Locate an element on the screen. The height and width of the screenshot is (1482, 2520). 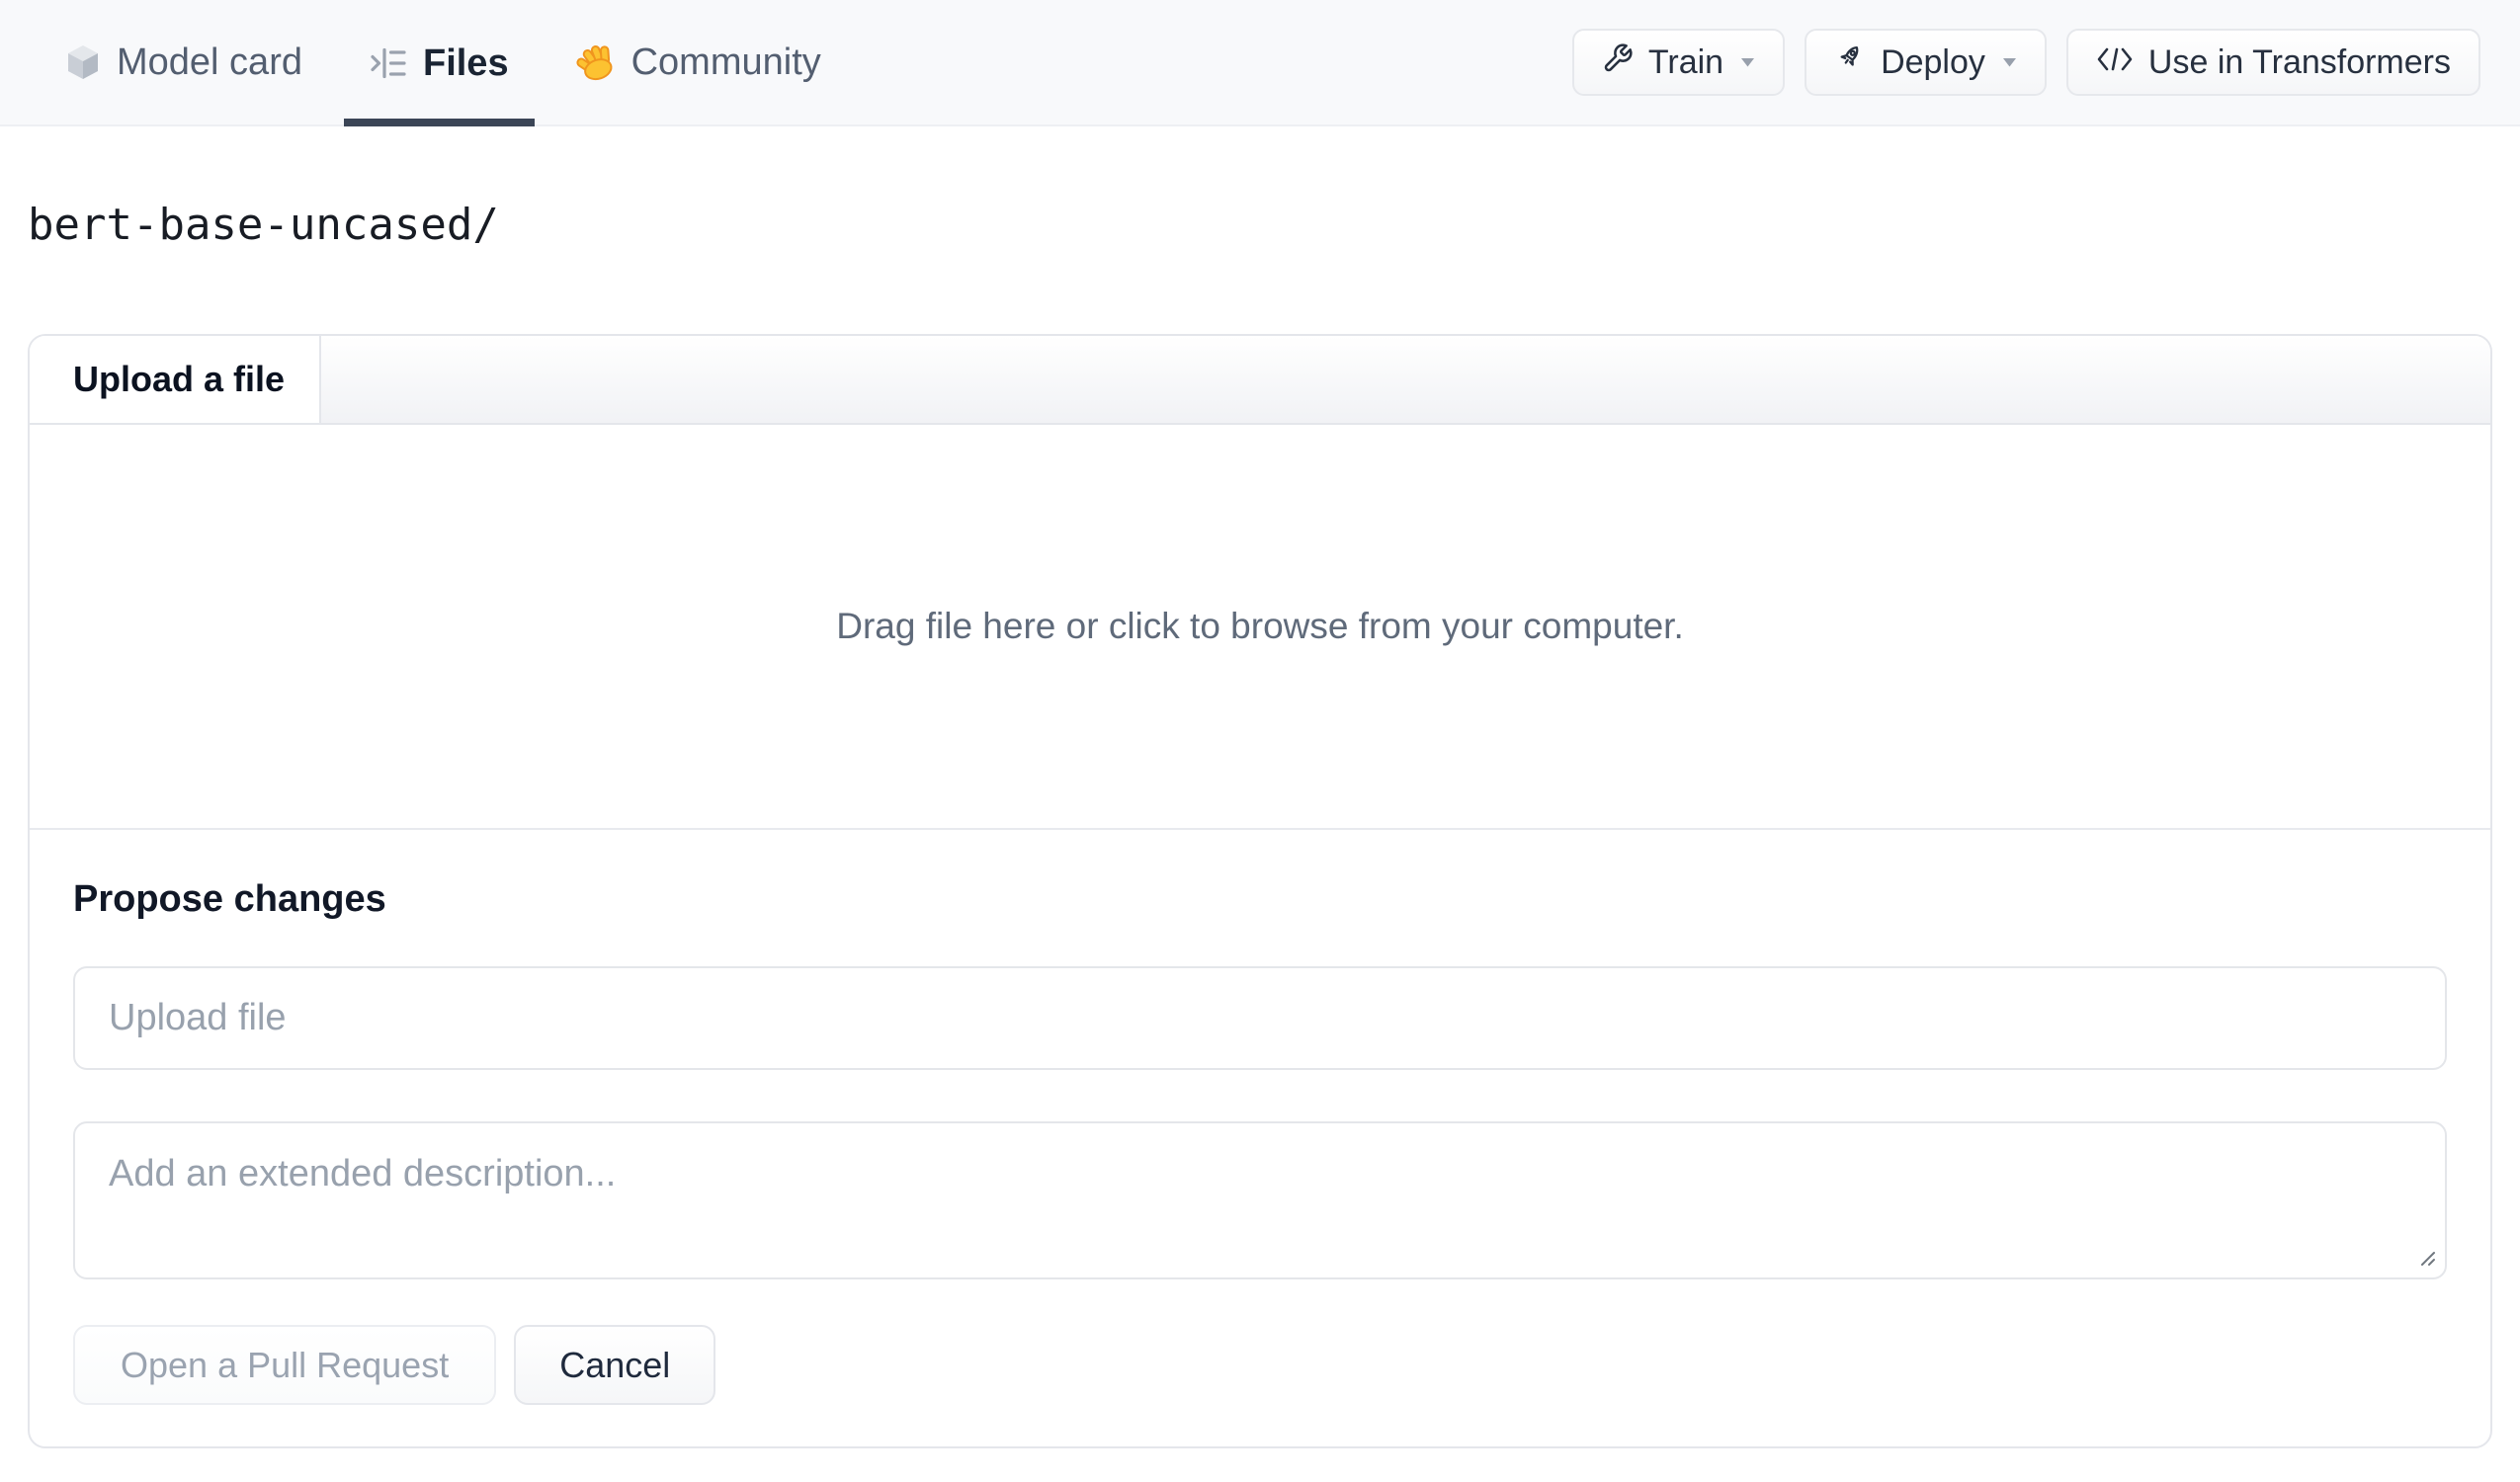
deploy-button: Deploy is located at coordinates (1926, 62).